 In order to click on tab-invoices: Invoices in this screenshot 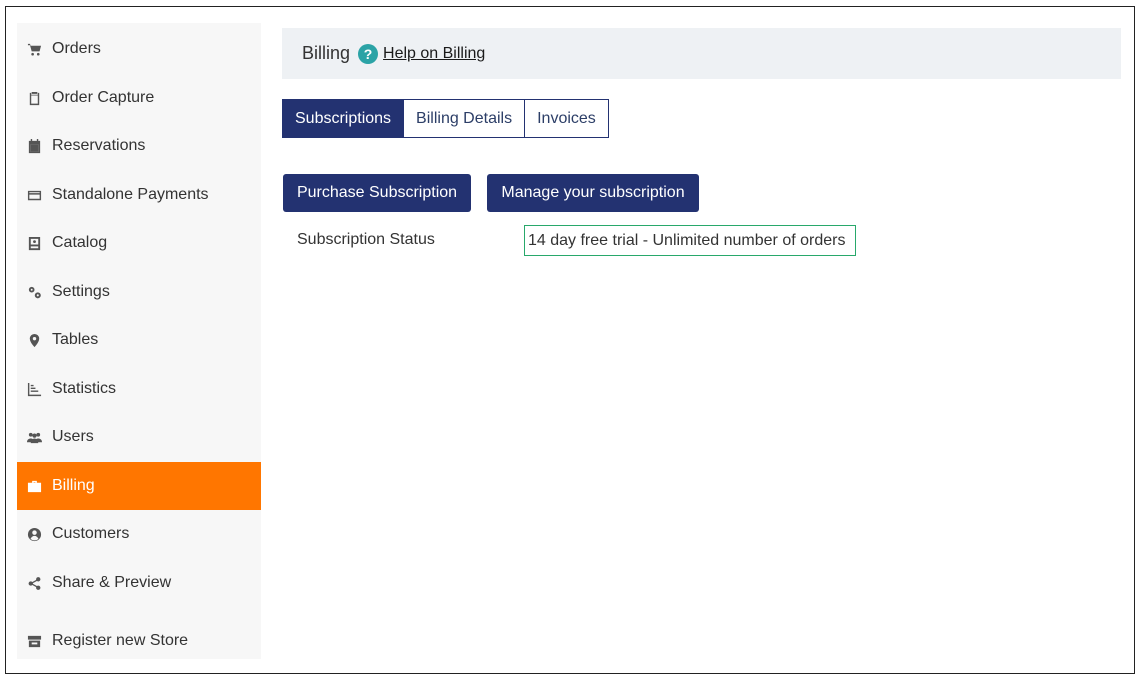, I will do `click(566, 118)`.